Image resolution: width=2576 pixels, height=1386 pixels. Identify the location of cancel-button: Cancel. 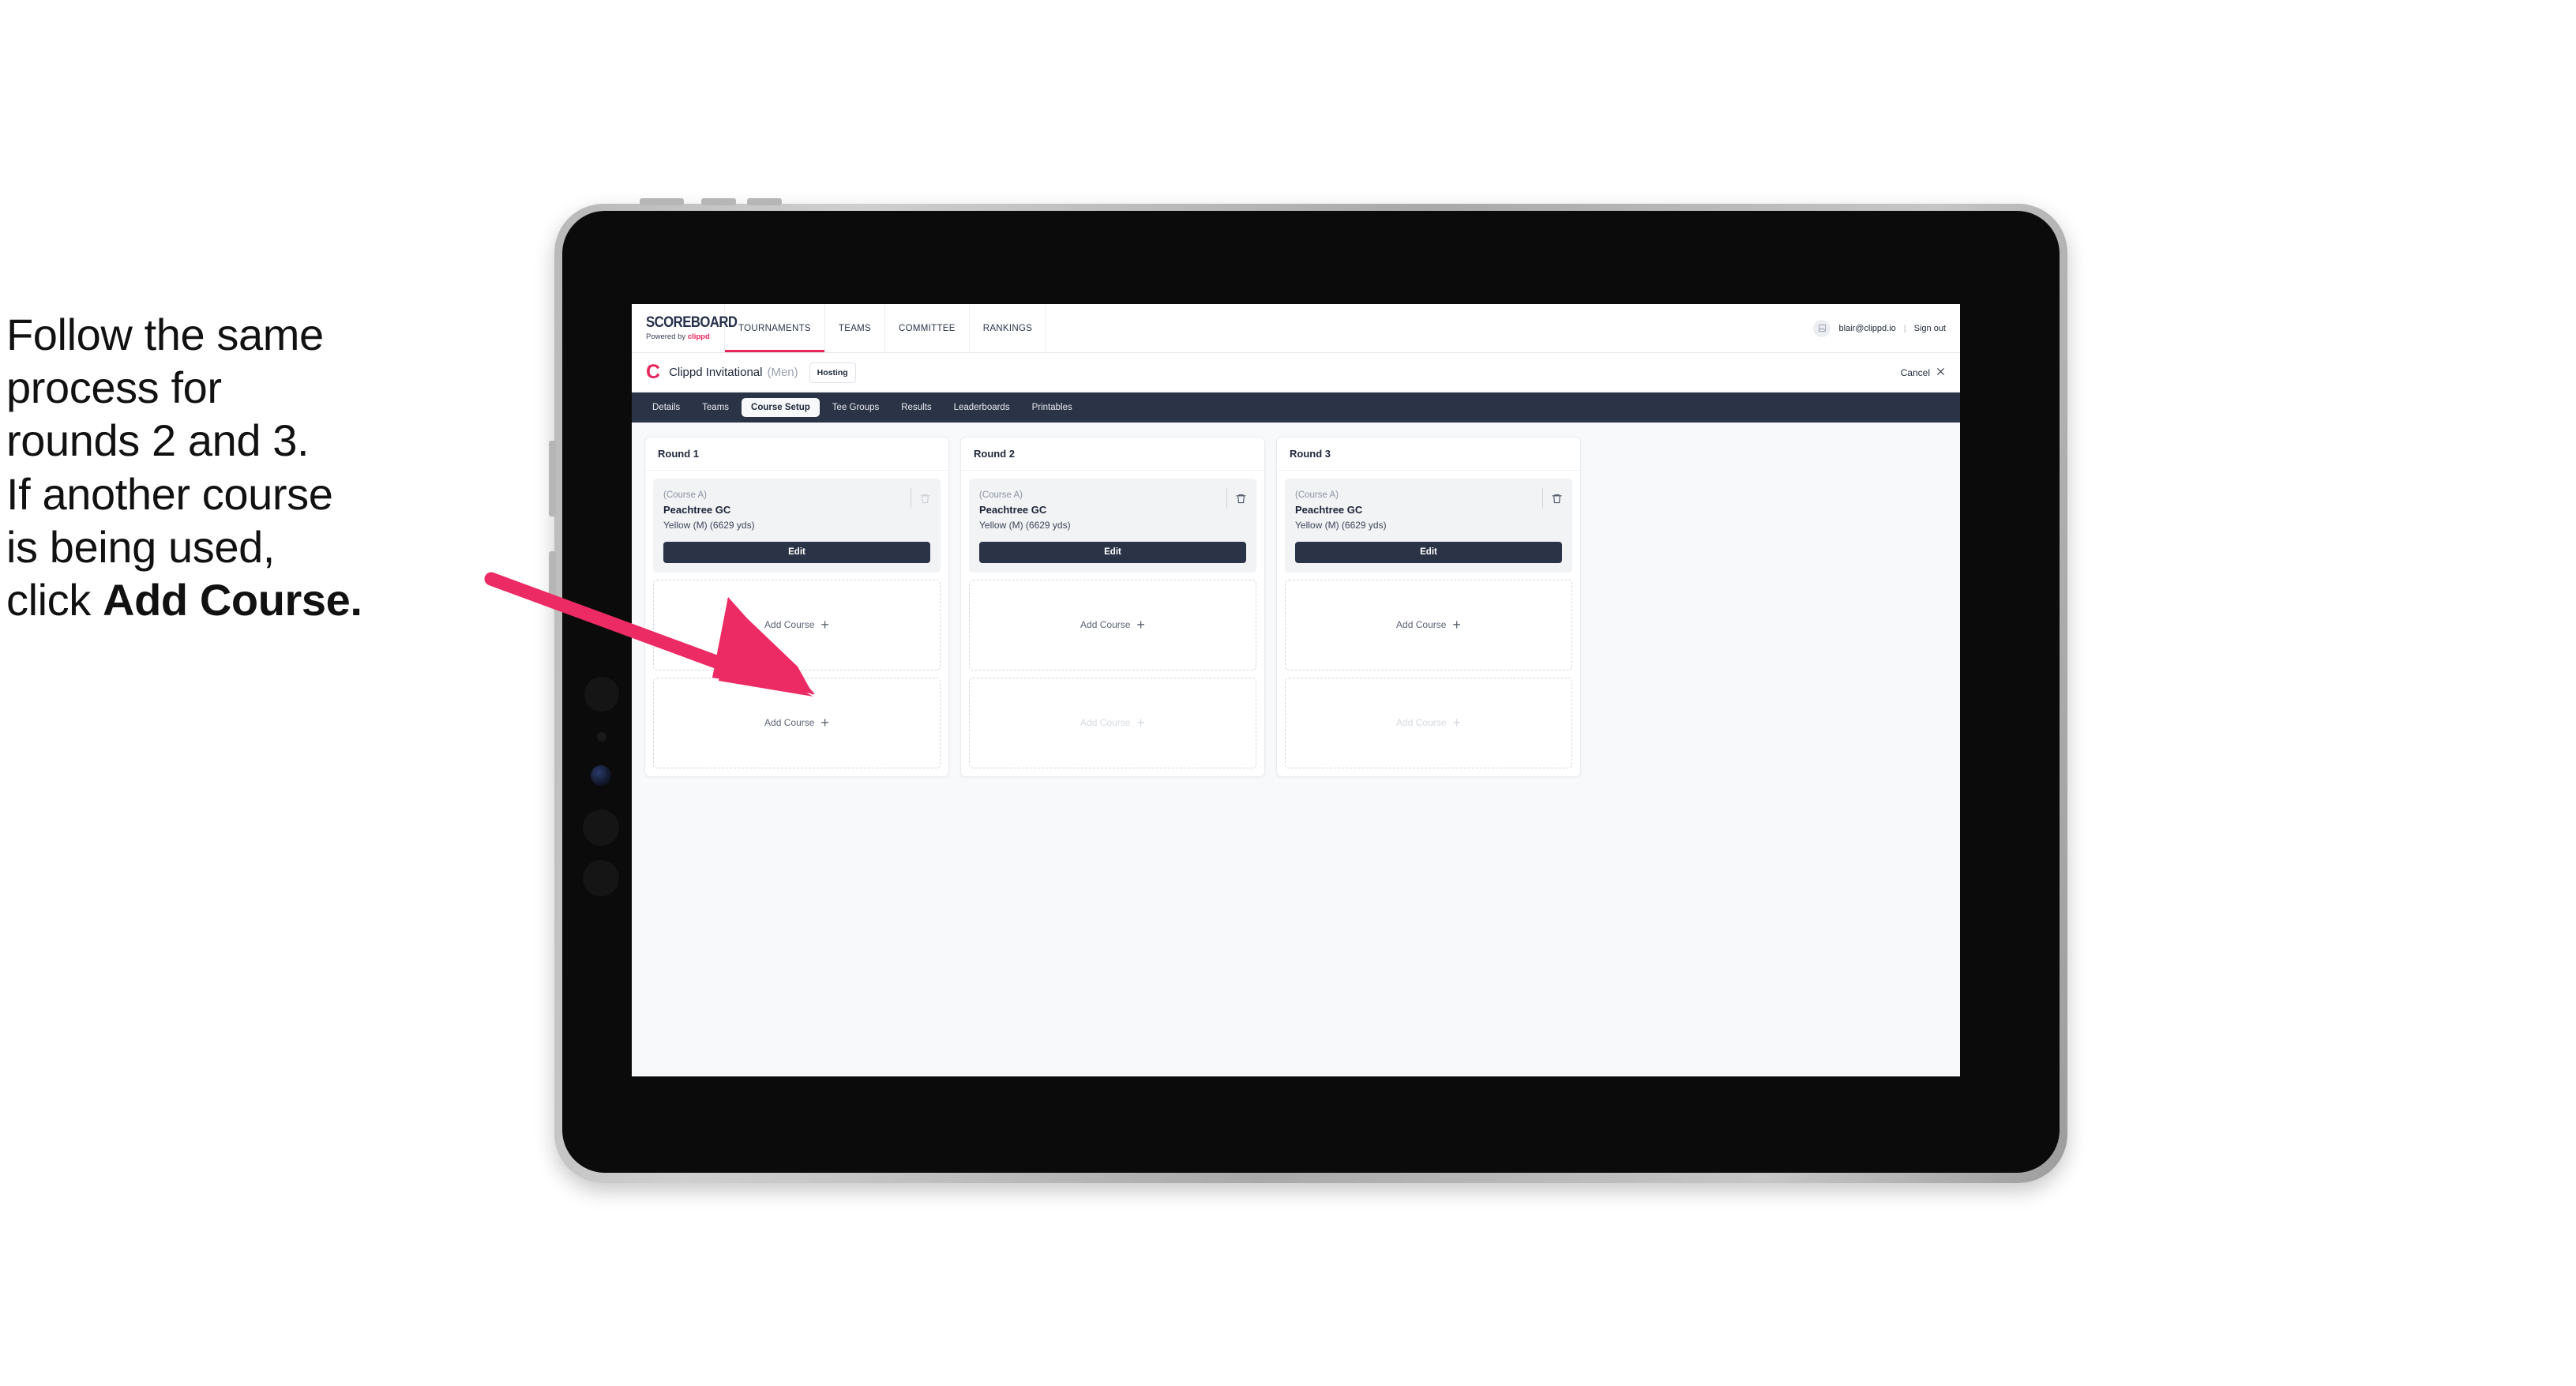
(1923, 372).